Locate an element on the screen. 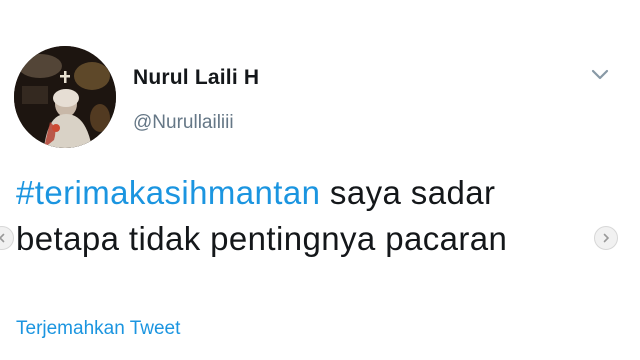 This screenshot has width=640, height=360. tweet-text-line-1: #terimakasihmantan saya sadar is located at coordinates (311, 193).